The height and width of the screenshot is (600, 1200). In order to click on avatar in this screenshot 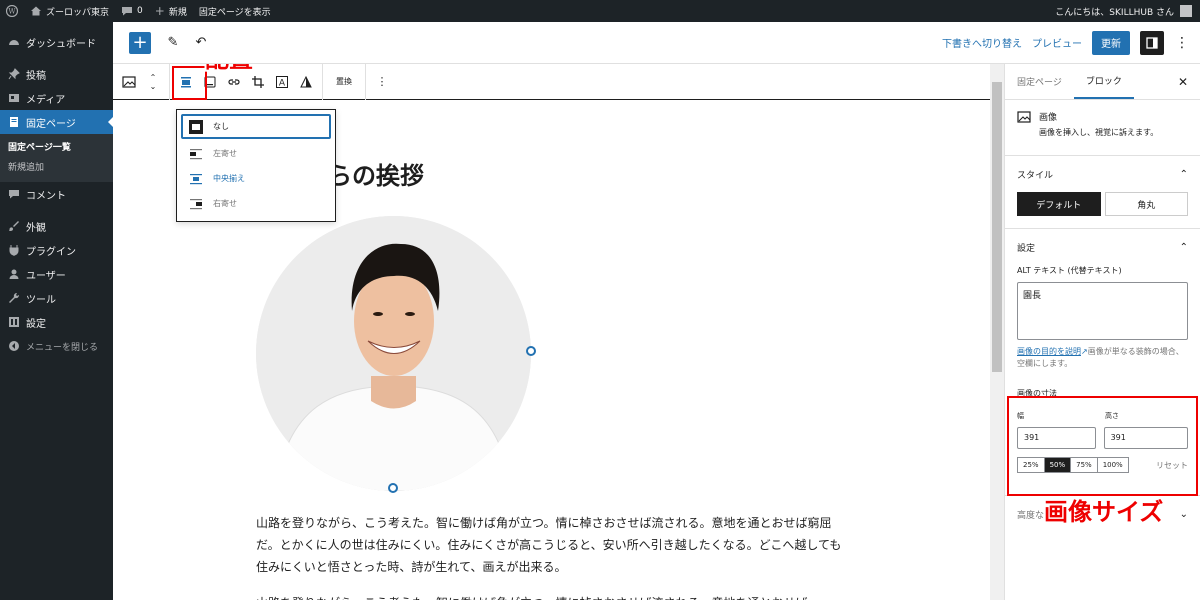, I will do `click(1186, 11)`.